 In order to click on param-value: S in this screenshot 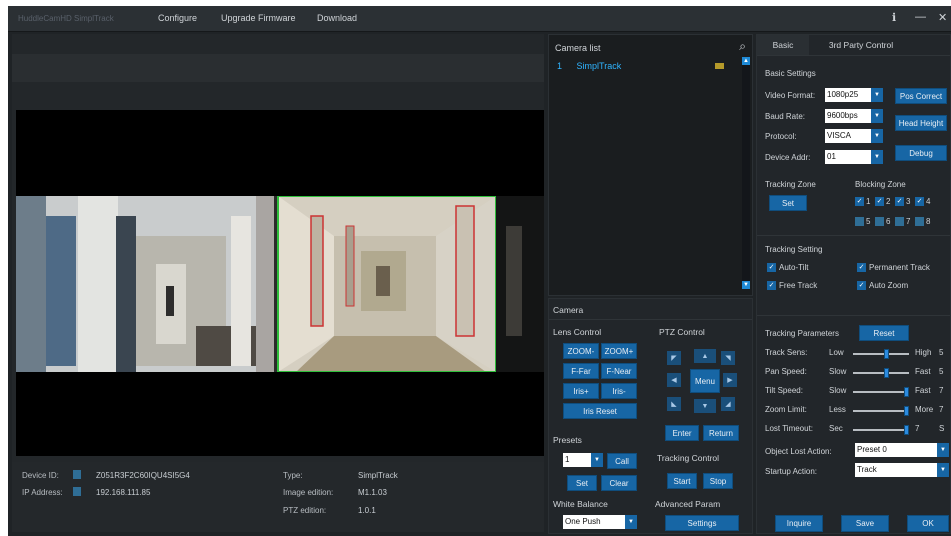, I will do `click(942, 428)`.